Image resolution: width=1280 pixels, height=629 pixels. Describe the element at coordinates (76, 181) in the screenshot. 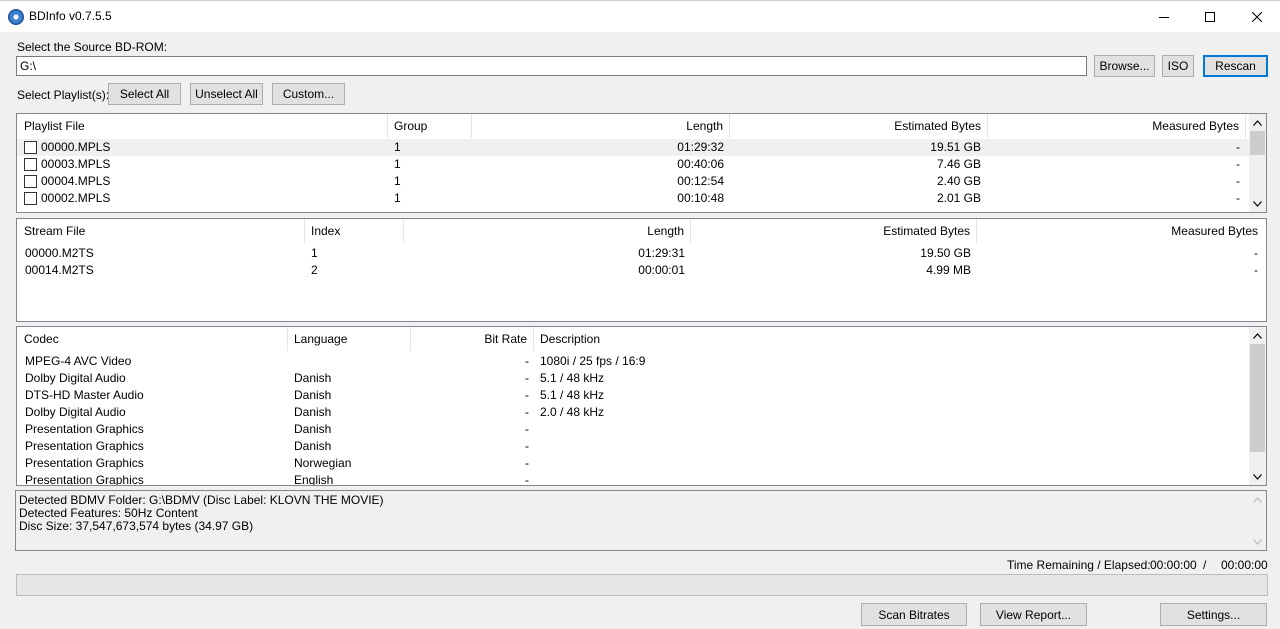

I see `playlist-file-cell: 00004.MPLS` at that location.